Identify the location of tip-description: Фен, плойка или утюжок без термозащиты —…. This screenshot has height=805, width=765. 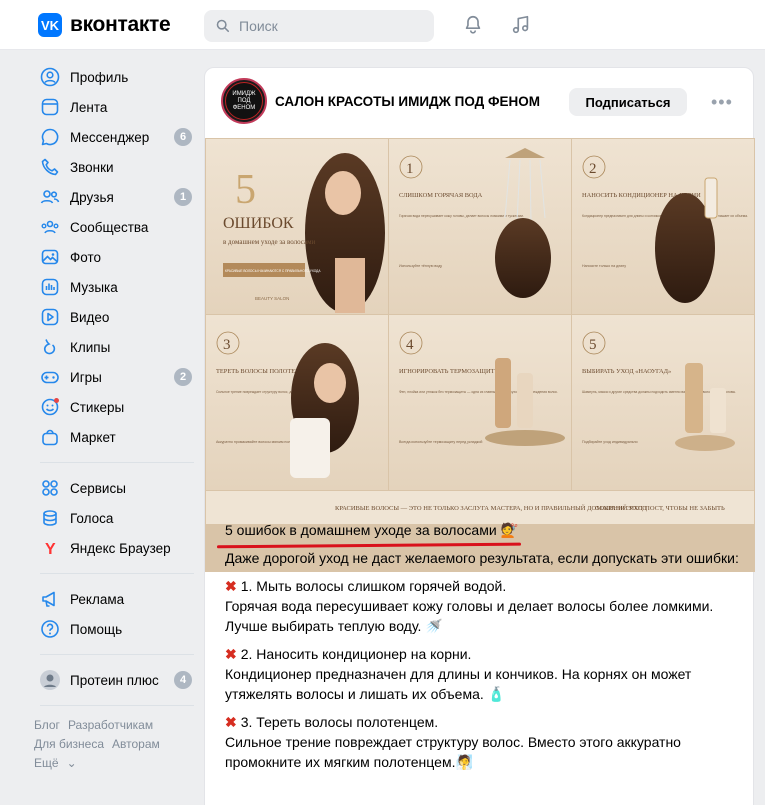
(478, 392).